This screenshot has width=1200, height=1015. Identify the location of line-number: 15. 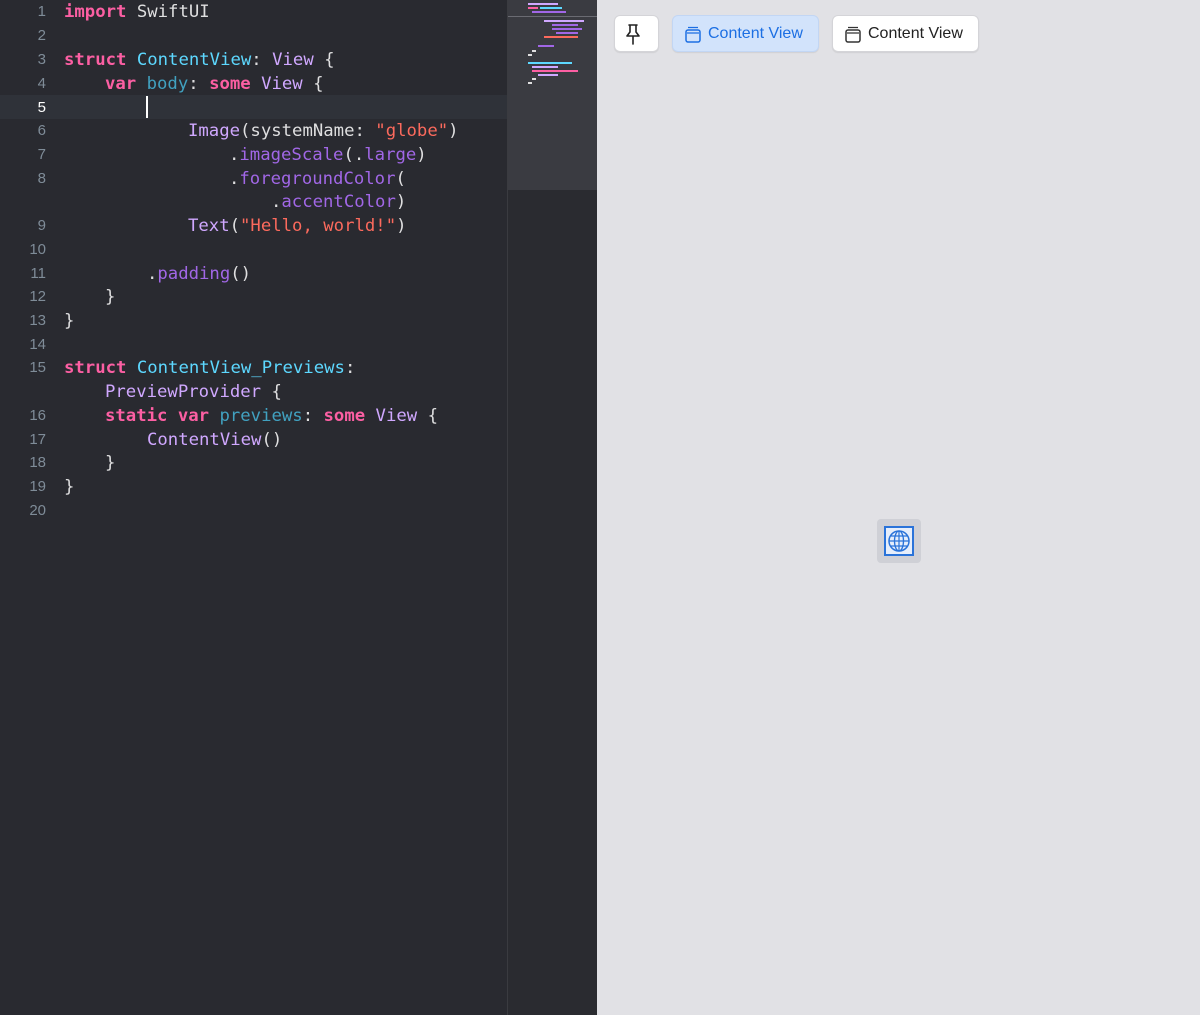
(37, 367).